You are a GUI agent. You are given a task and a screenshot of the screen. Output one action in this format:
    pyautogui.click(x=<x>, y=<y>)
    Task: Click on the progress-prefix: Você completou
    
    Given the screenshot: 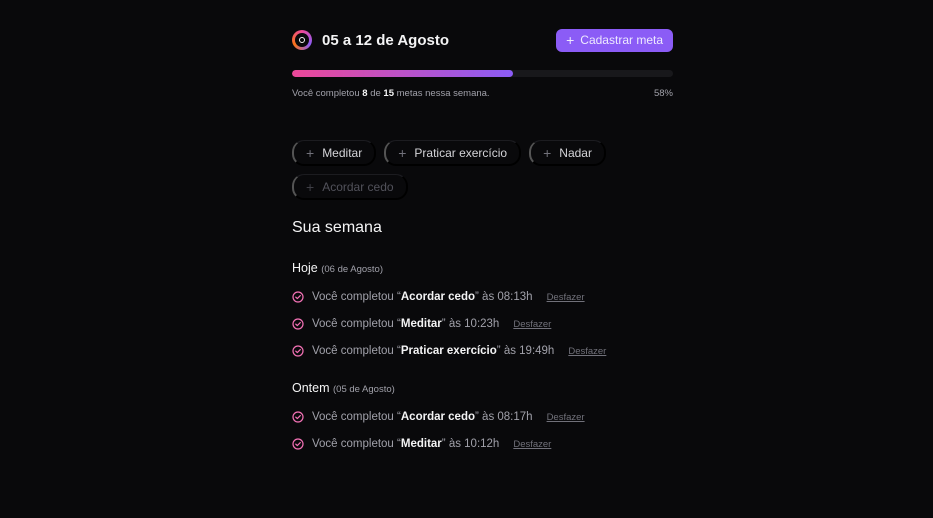 What is the action you would take?
    pyautogui.click(x=326, y=93)
    